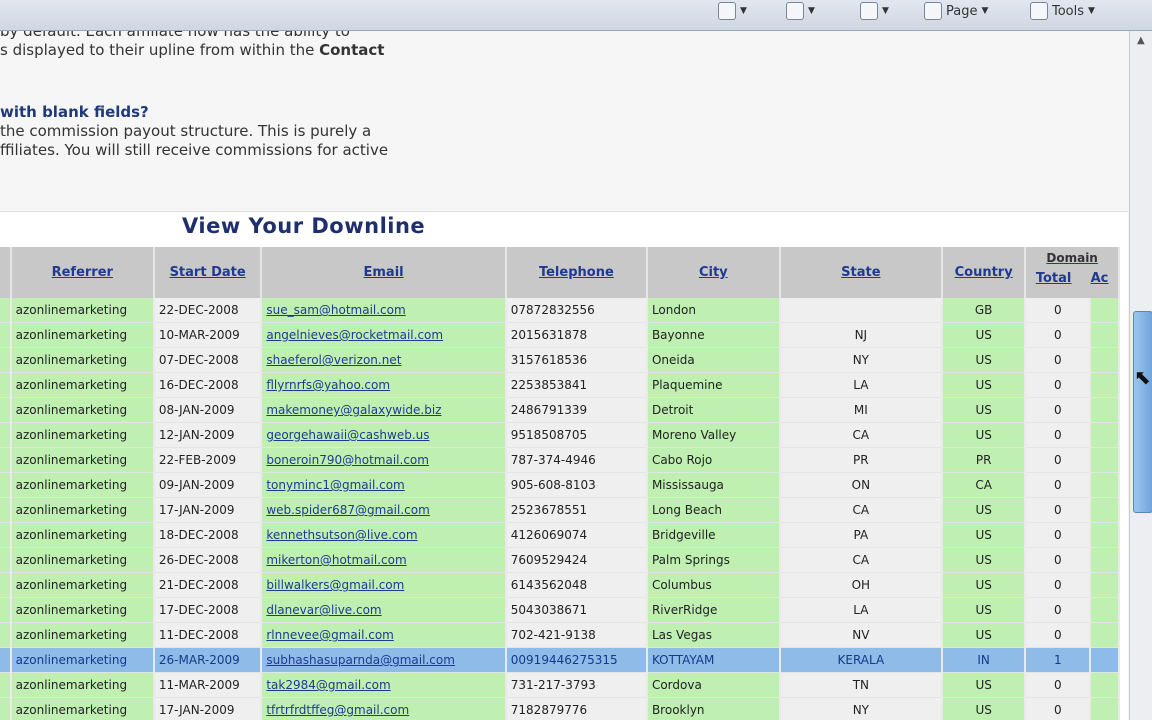 This screenshot has width=1152, height=720. I want to click on feeds-button: ▼, so click(800, 11).